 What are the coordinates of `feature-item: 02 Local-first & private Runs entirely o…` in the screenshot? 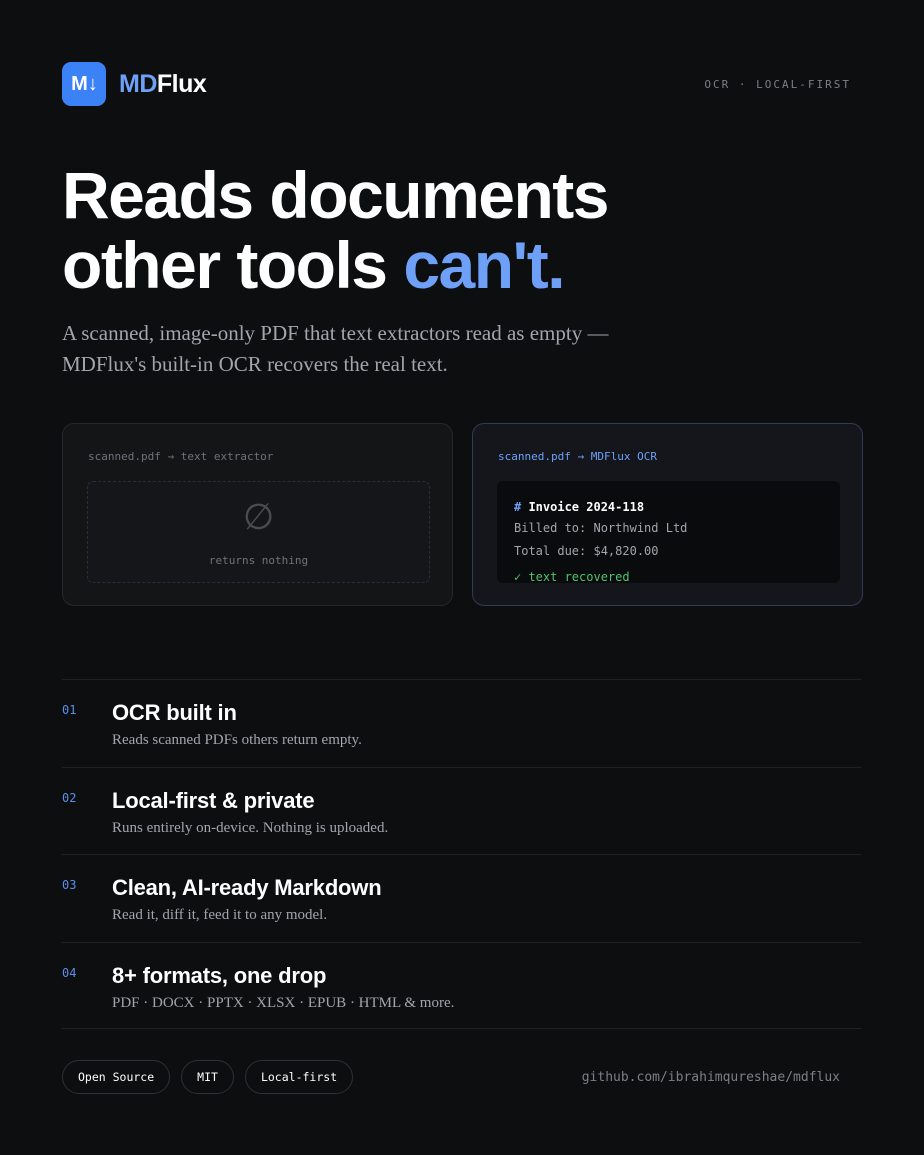 It's located at (462, 810).